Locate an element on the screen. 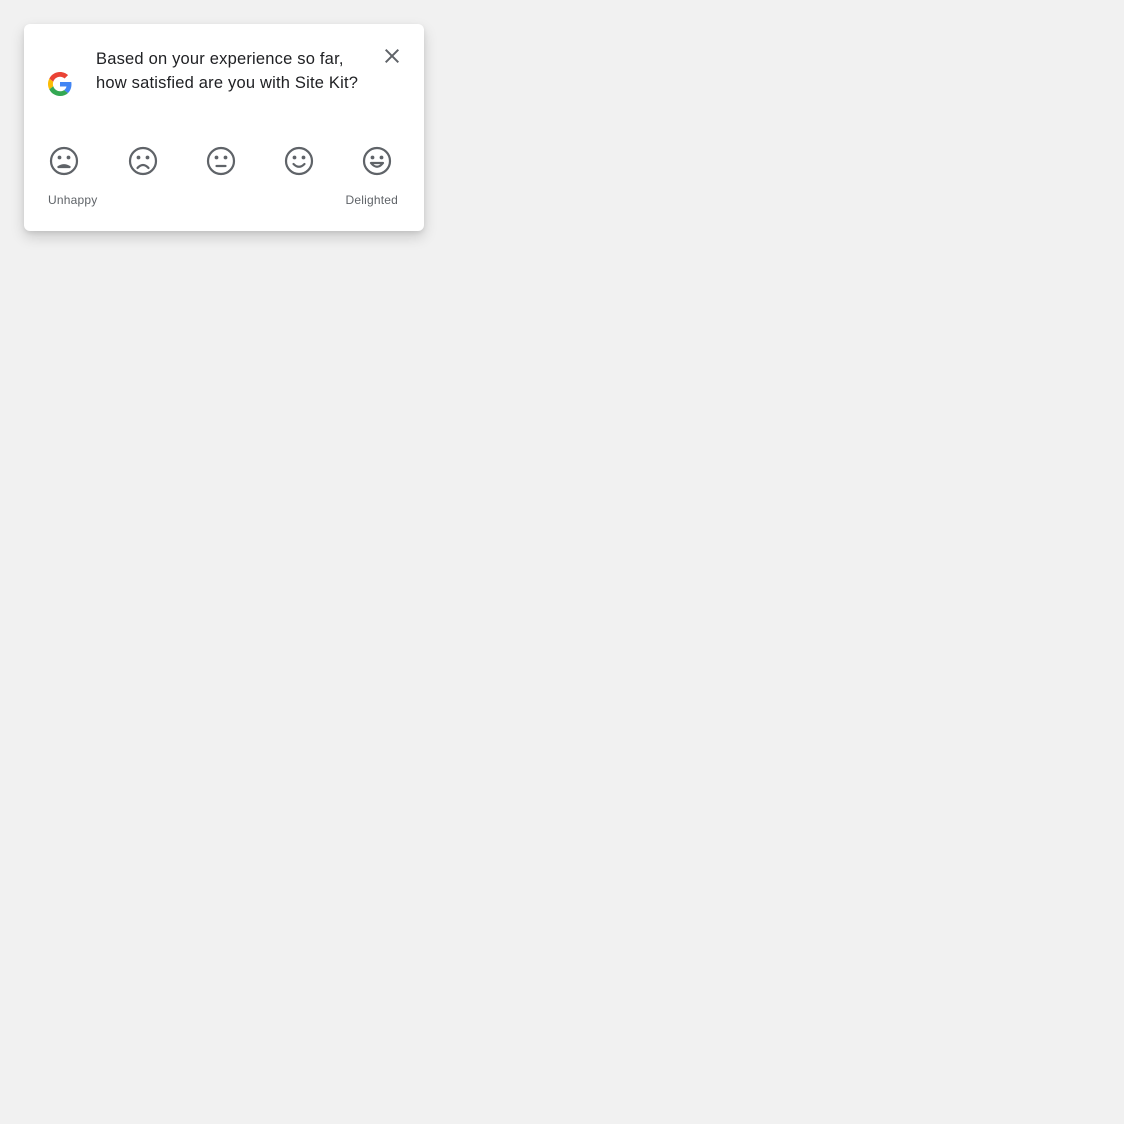 The image size is (1124, 1124). delighted-face-icon is located at coordinates (377, 161).